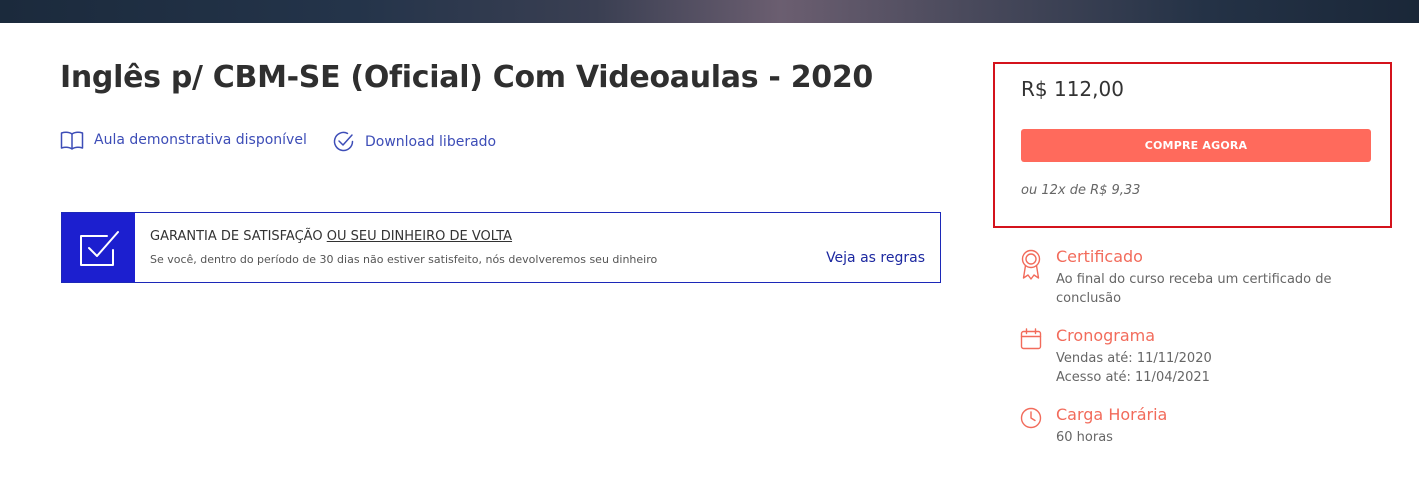 Image resolution: width=1419 pixels, height=481 pixels. What do you see at coordinates (1084, 437) in the screenshot?
I see `workload-hours: 60 horas` at bounding box center [1084, 437].